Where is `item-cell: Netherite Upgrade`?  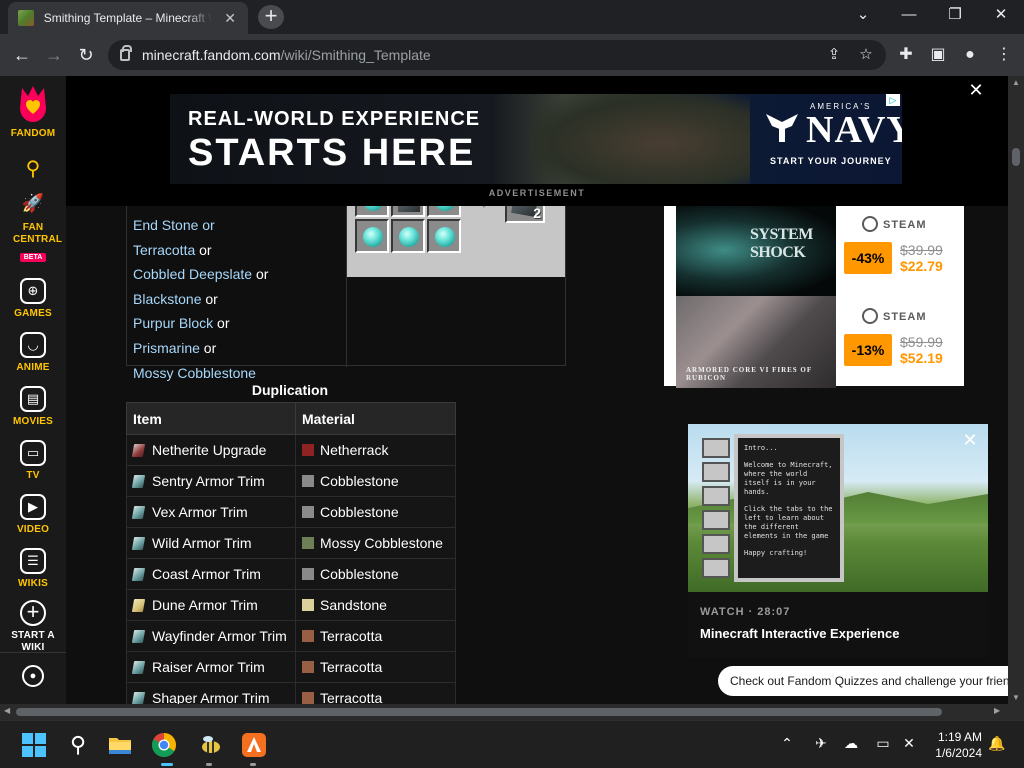 item-cell: Netherite Upgrade is located at coordinates (211, 450).